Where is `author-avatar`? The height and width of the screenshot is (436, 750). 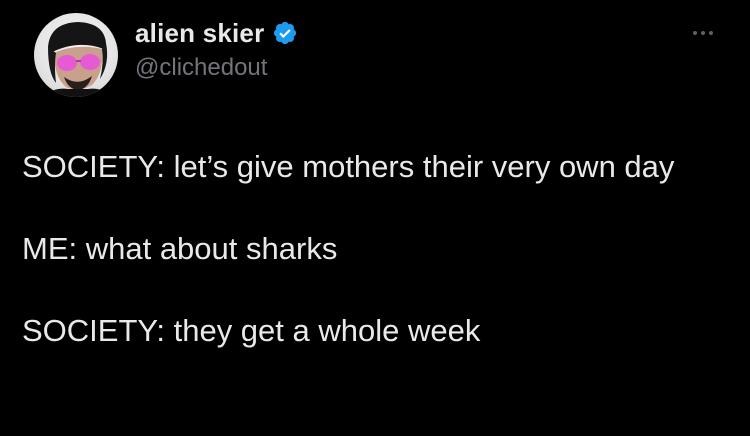
author-avatar is located at coordinates (76, 55).